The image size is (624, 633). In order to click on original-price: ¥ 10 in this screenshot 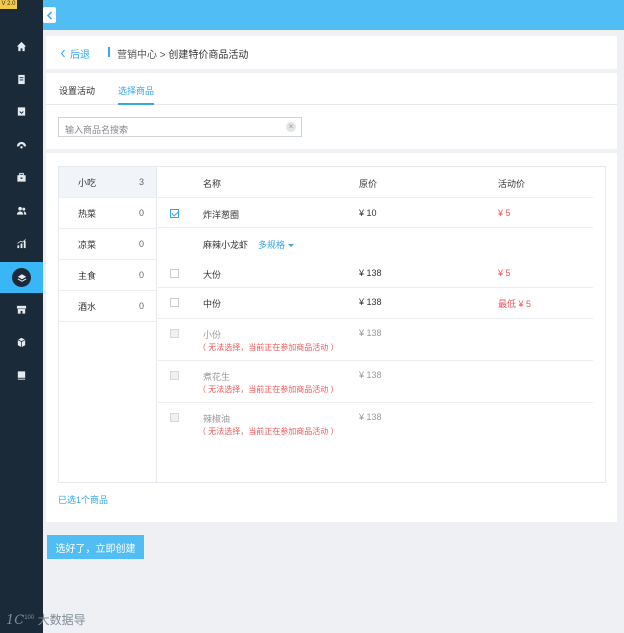, I will do `click(368, 213)`.